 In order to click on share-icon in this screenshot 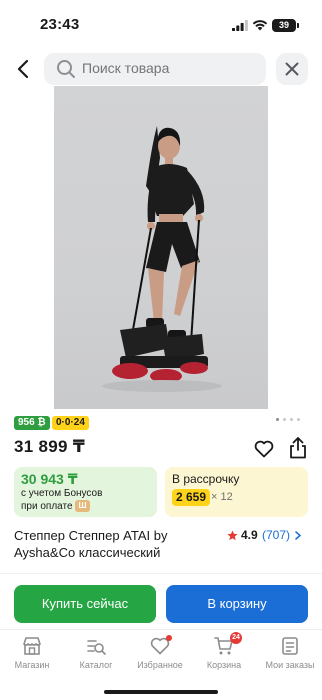, I will do `click(298, 448)`.